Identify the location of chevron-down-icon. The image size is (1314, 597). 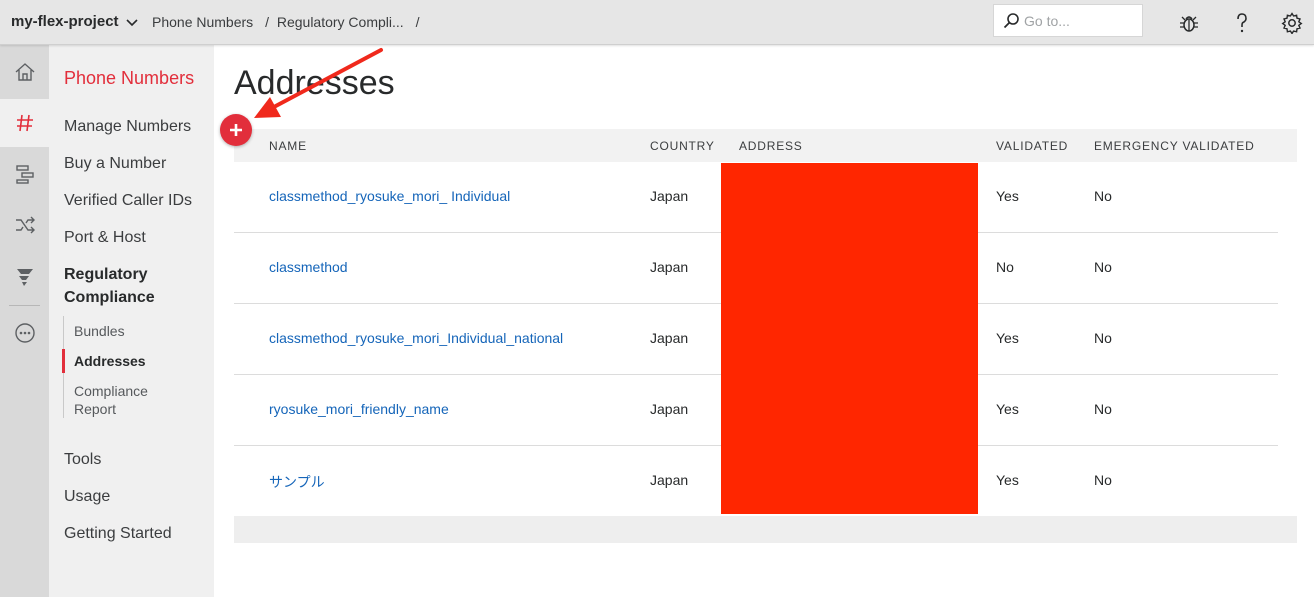
(131, 22).